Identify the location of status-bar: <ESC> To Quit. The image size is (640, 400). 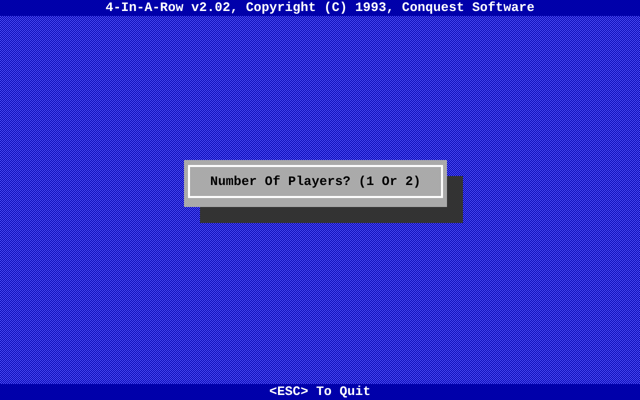
(320, 392).